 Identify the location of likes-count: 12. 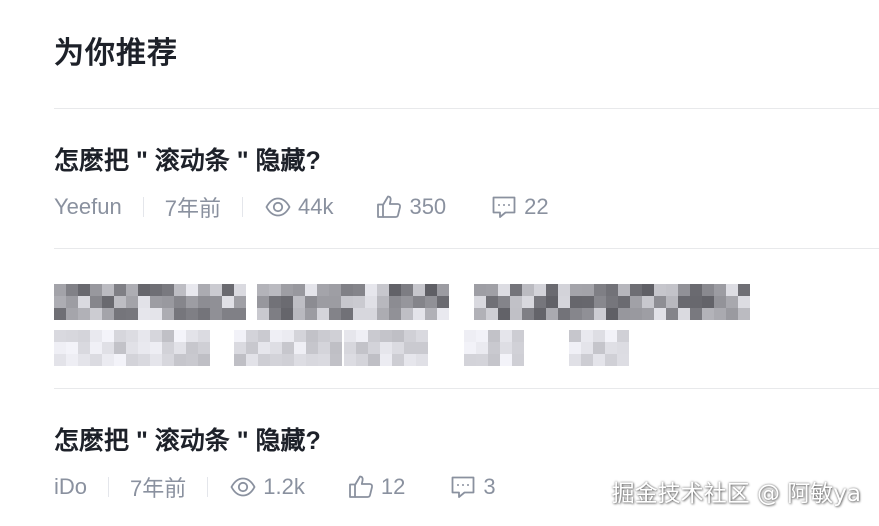
(393, 486).